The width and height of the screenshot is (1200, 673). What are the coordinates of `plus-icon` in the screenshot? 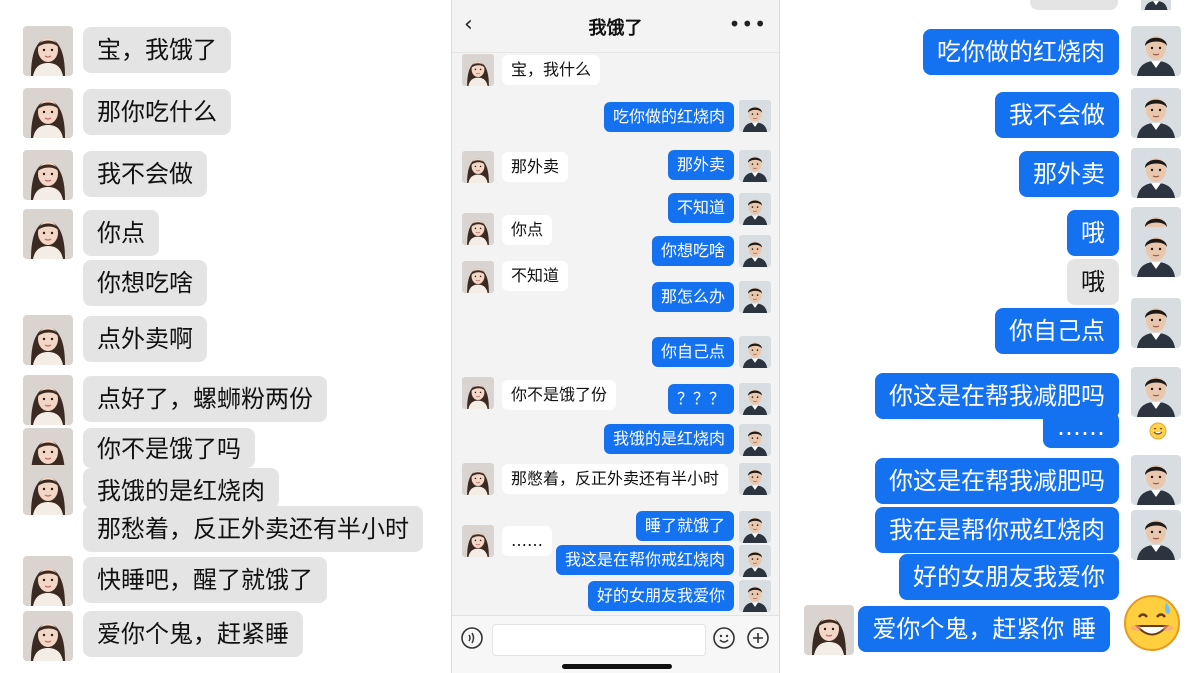 It's located at (758, 638).